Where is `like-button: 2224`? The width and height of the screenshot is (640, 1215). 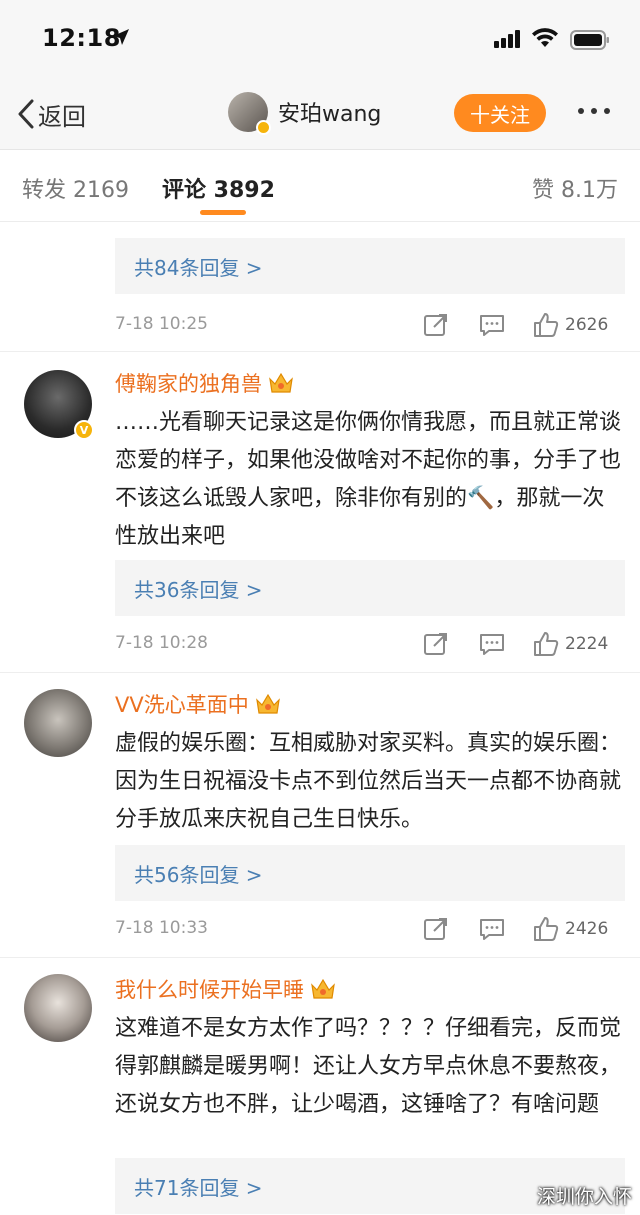
like-button: 2224 is located at coordinates (570, 644).